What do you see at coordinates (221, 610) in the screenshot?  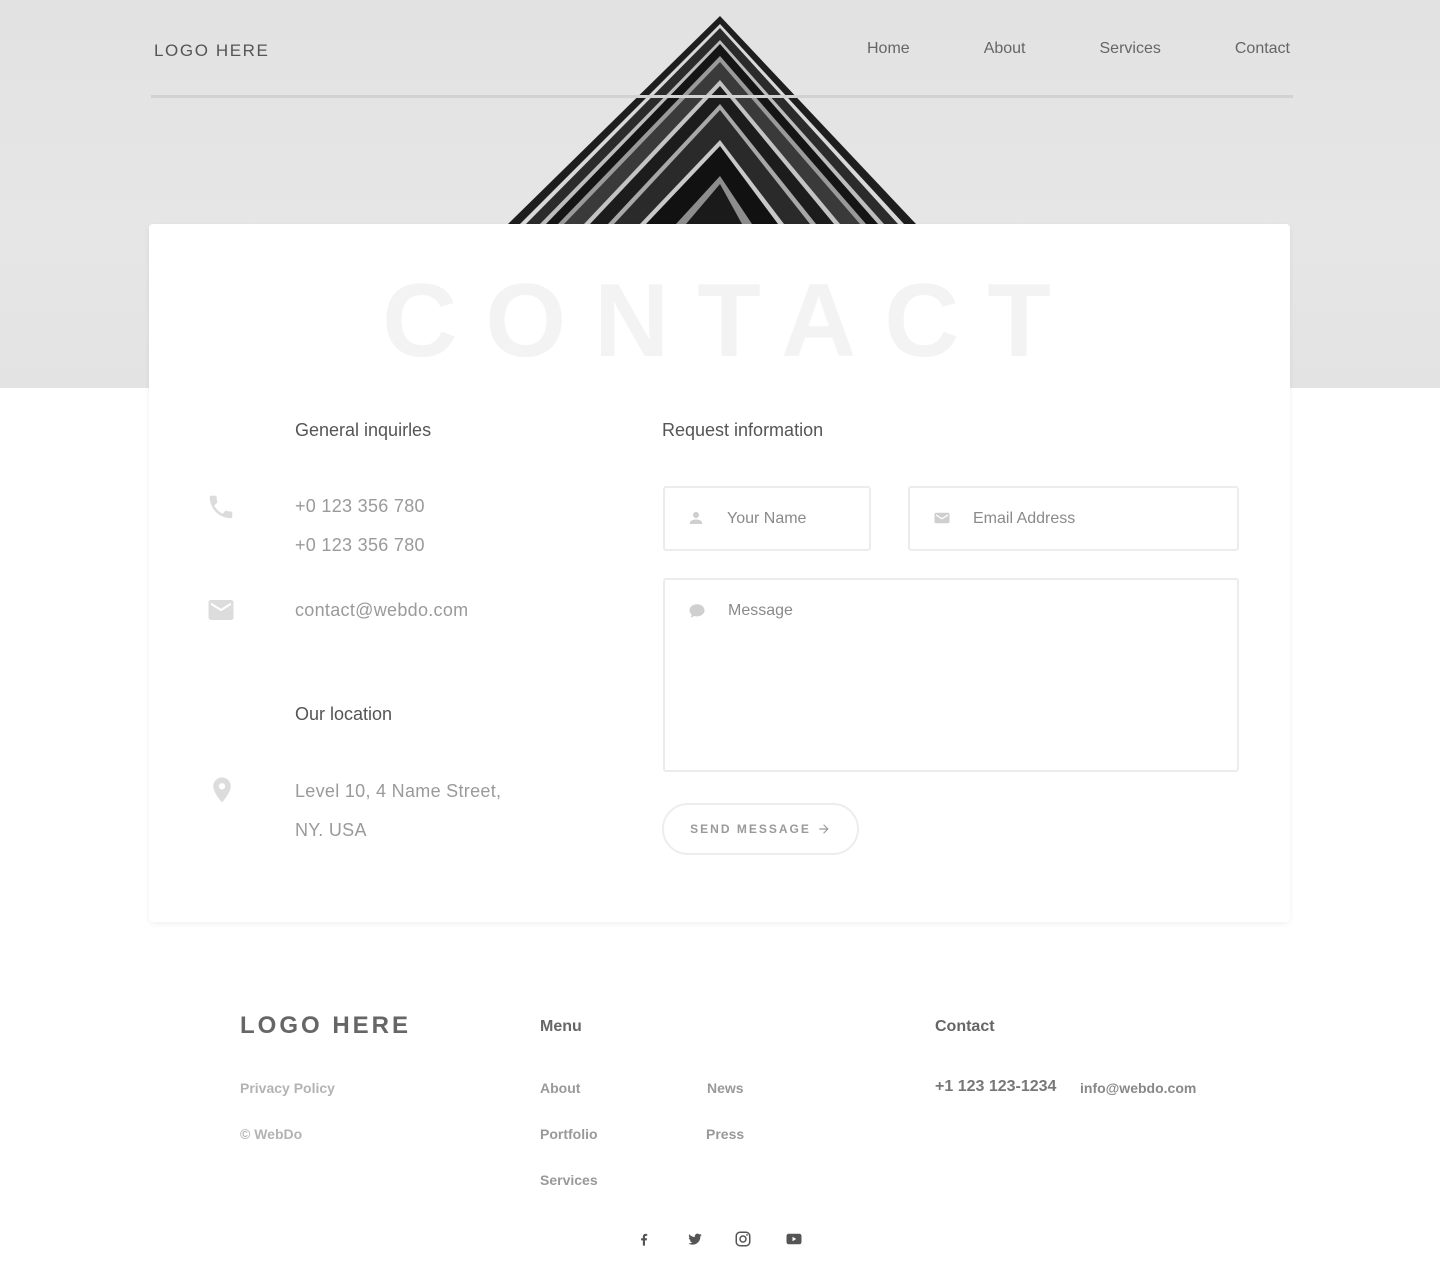 I see `envelope-icon` at bounding box center [221, 610].